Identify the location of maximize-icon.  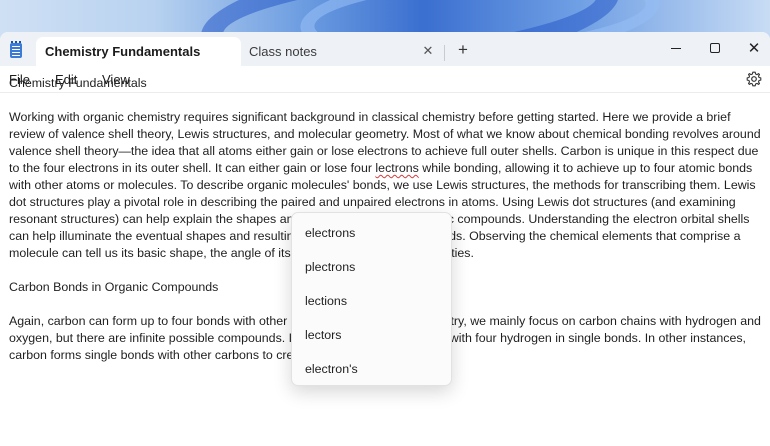
(715, 48).